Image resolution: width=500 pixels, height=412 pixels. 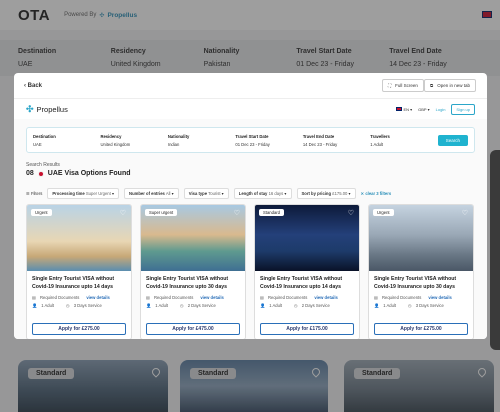 I want to click on results-label: Search Results, so click(x=43, y=165).